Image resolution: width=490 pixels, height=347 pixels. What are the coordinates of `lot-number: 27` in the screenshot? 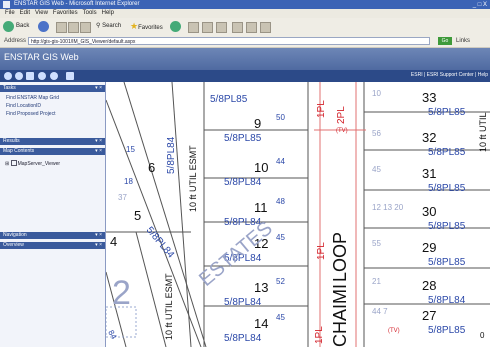 It's located at (429, 315).